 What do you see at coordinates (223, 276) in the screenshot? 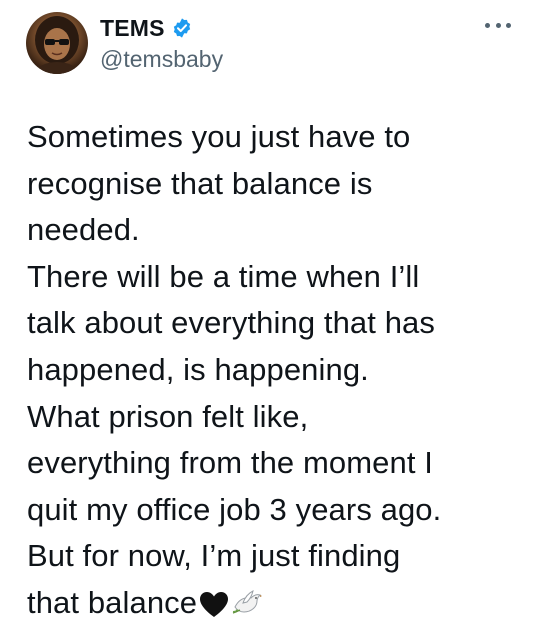
I see `tweet-line: There will be a time when I’ll` at bounding box center [223, 276].